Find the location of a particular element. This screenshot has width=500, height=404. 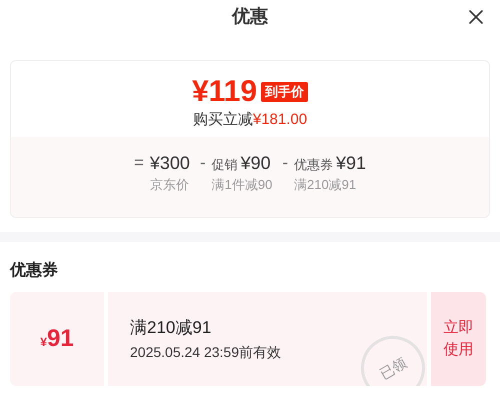

sheet-title: 优惠 is located at coordinates (250, 16).